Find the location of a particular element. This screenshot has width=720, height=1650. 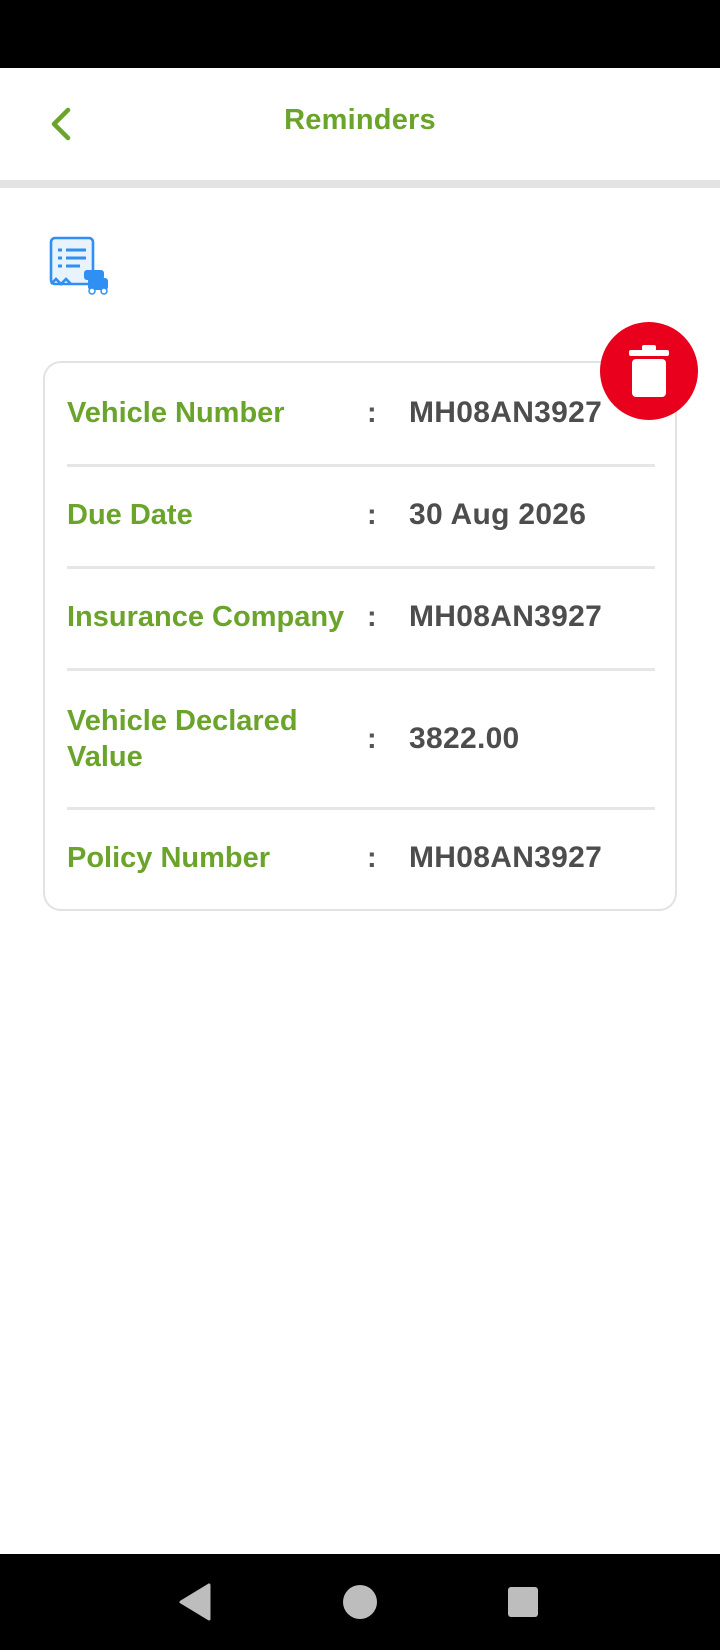

row-label: Due Date is located at coordinates (130, 515).